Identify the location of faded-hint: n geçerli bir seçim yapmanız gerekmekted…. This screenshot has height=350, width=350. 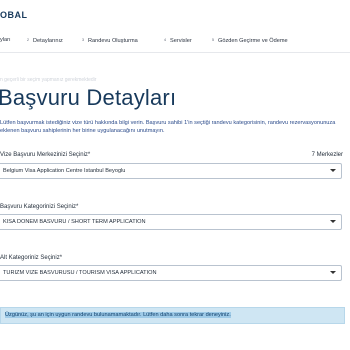
(48, 80).